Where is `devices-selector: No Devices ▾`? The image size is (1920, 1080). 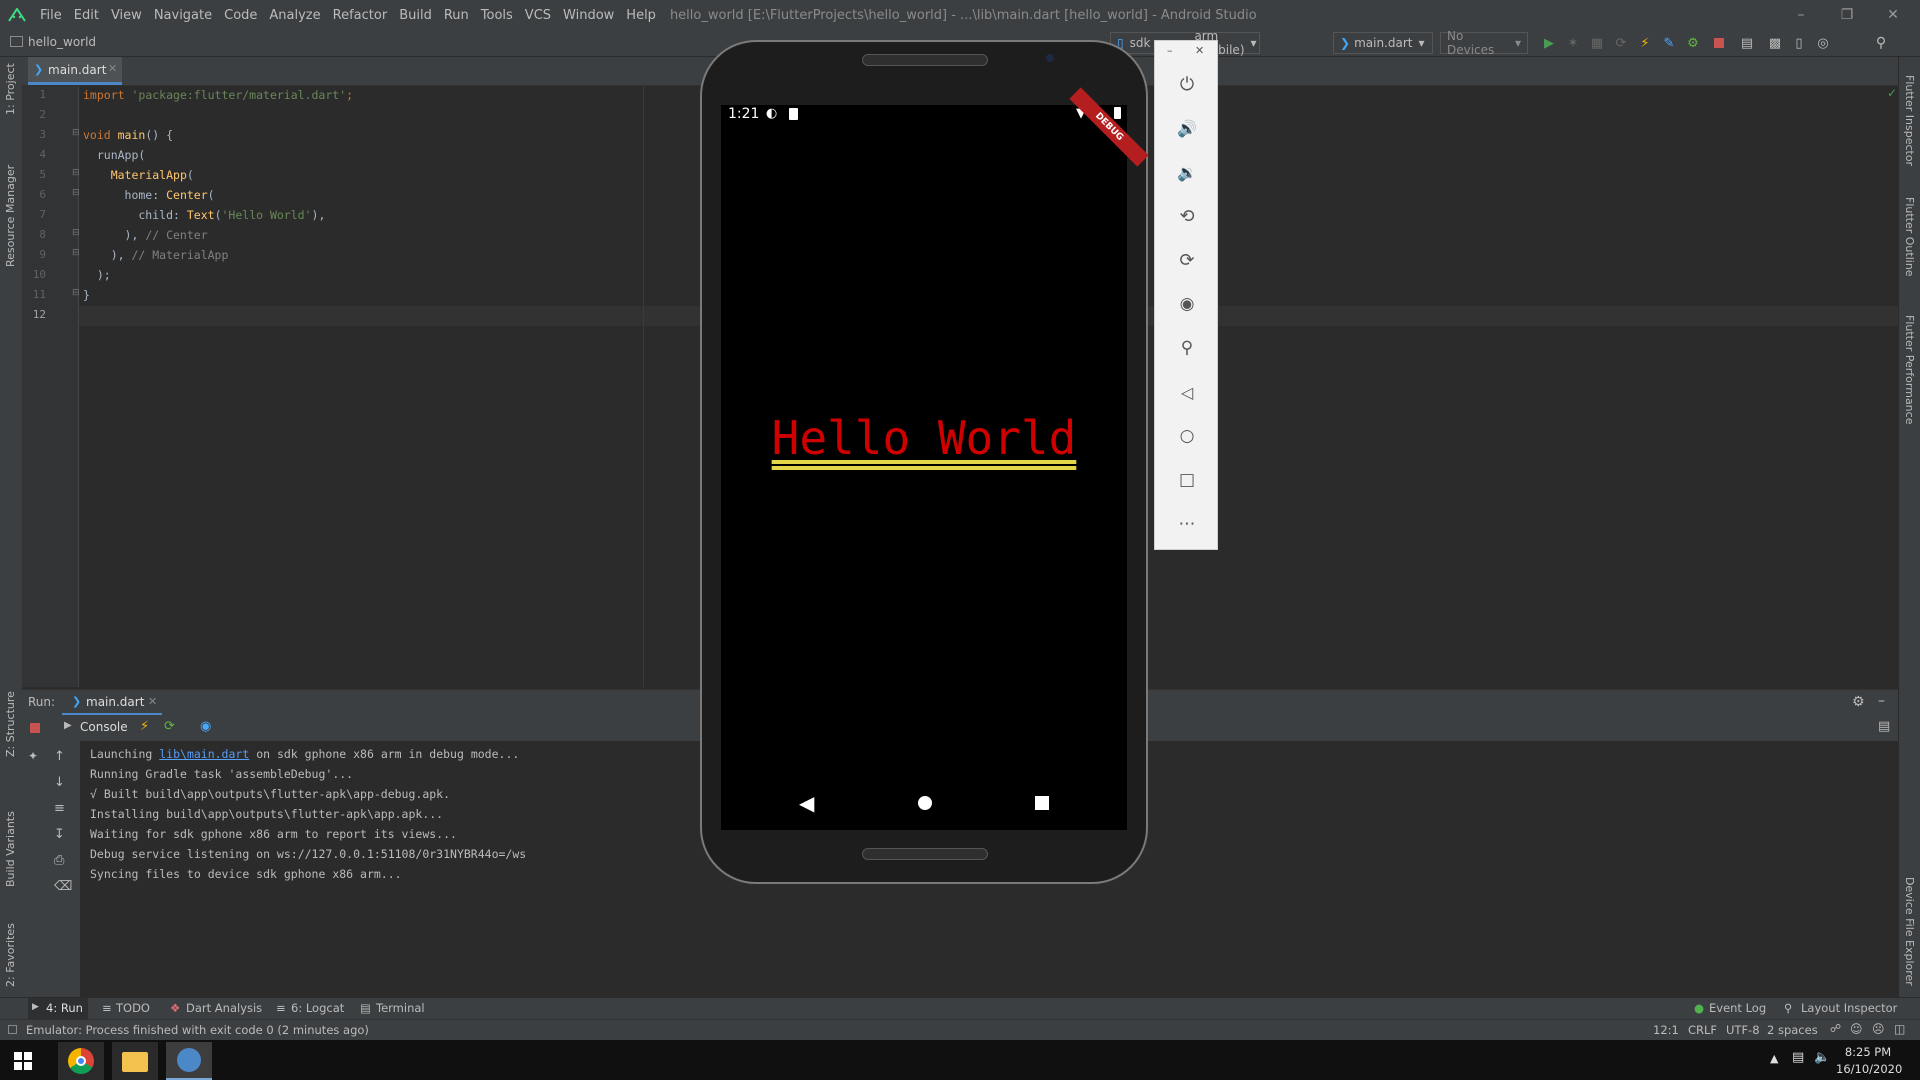
devices-selector: No Devices ▾ is located at coordinates (1484, 43).